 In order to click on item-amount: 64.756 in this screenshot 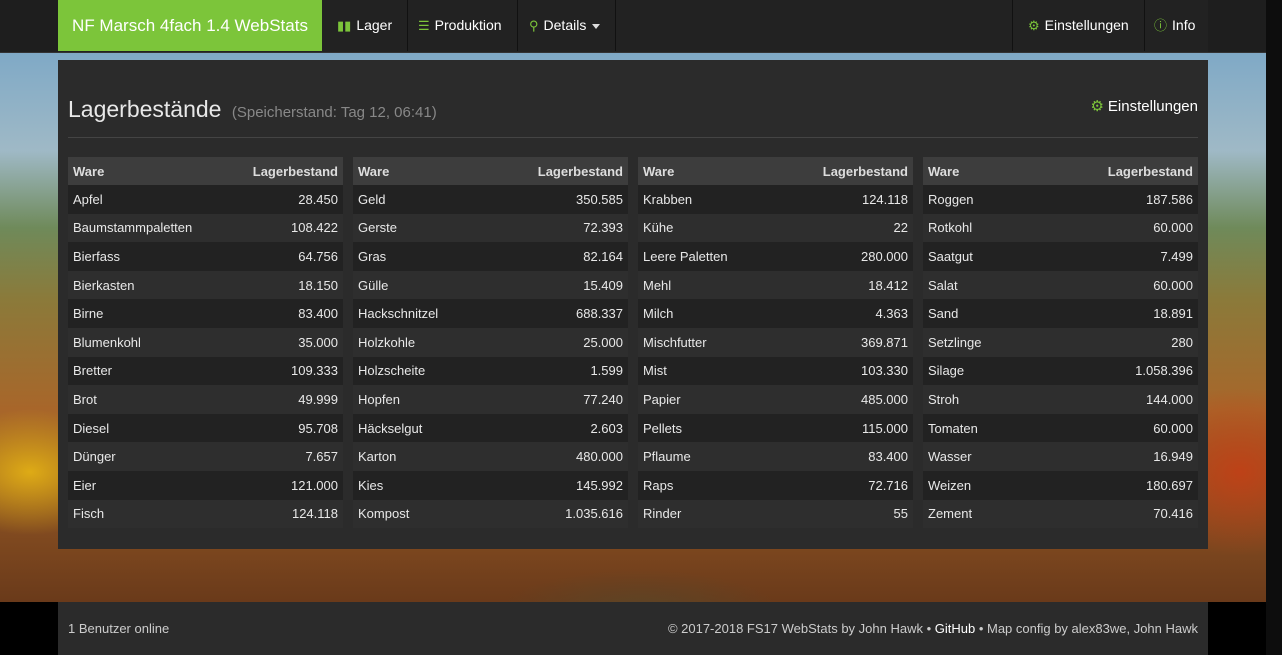, I will do `click(284, 256)`.